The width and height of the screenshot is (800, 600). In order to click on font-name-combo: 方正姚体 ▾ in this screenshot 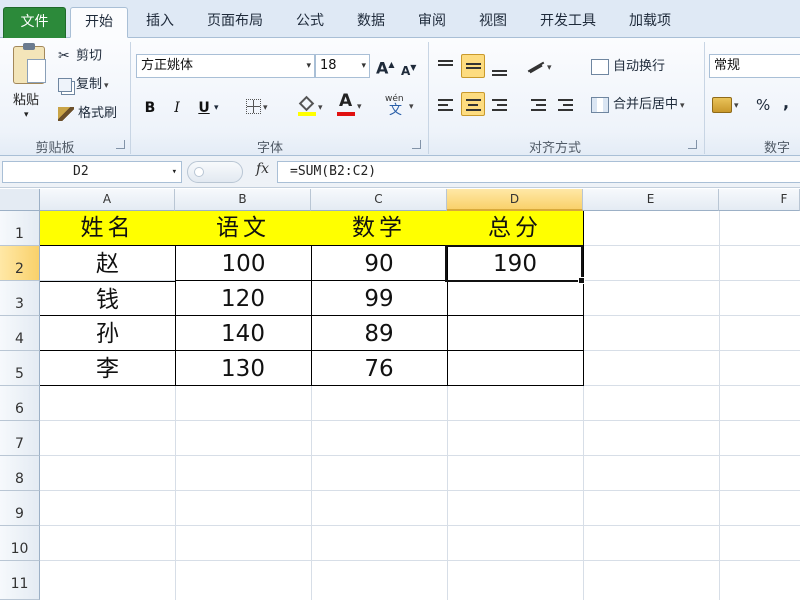, I will do `click(225, 66)`.